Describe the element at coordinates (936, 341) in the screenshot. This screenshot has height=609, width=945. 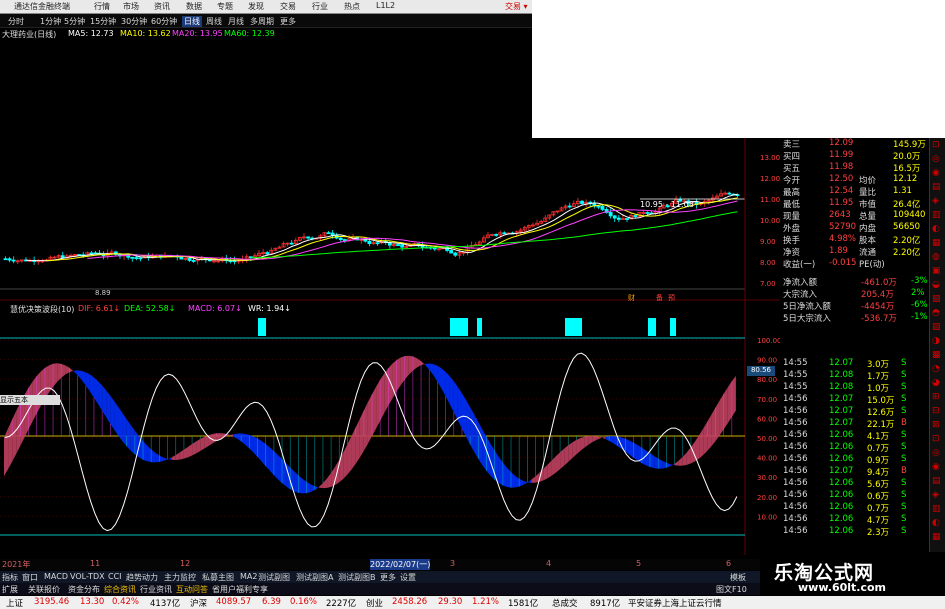
I see `side-icon-15: ◑` at that location.